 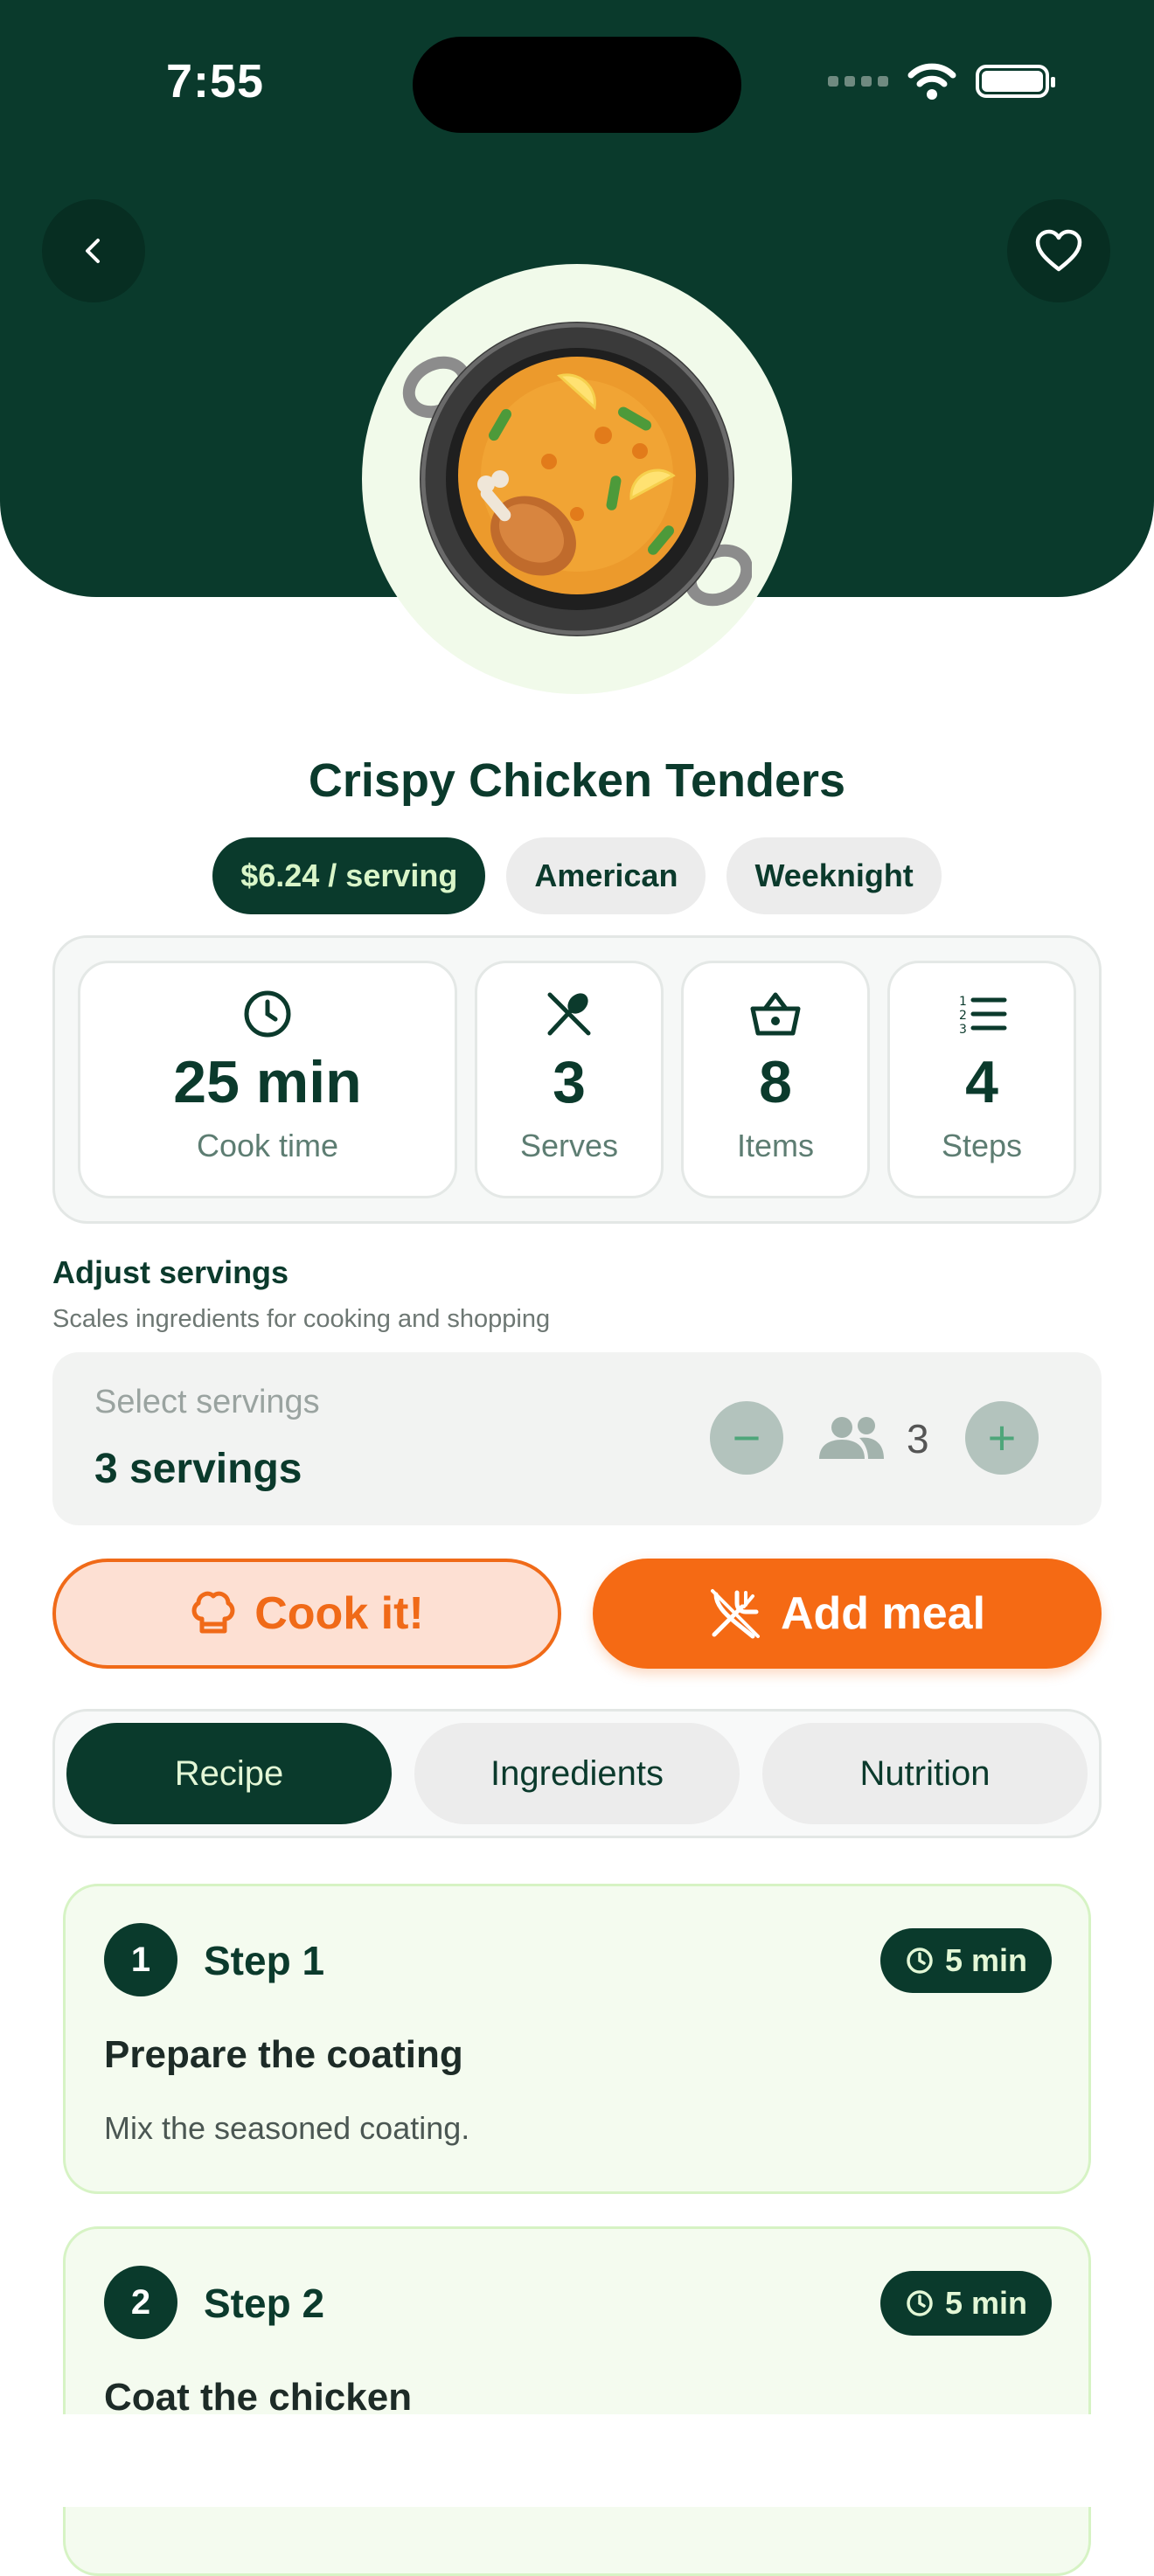 I want to click on paella-pan-icon, so click(x=577, y=479).